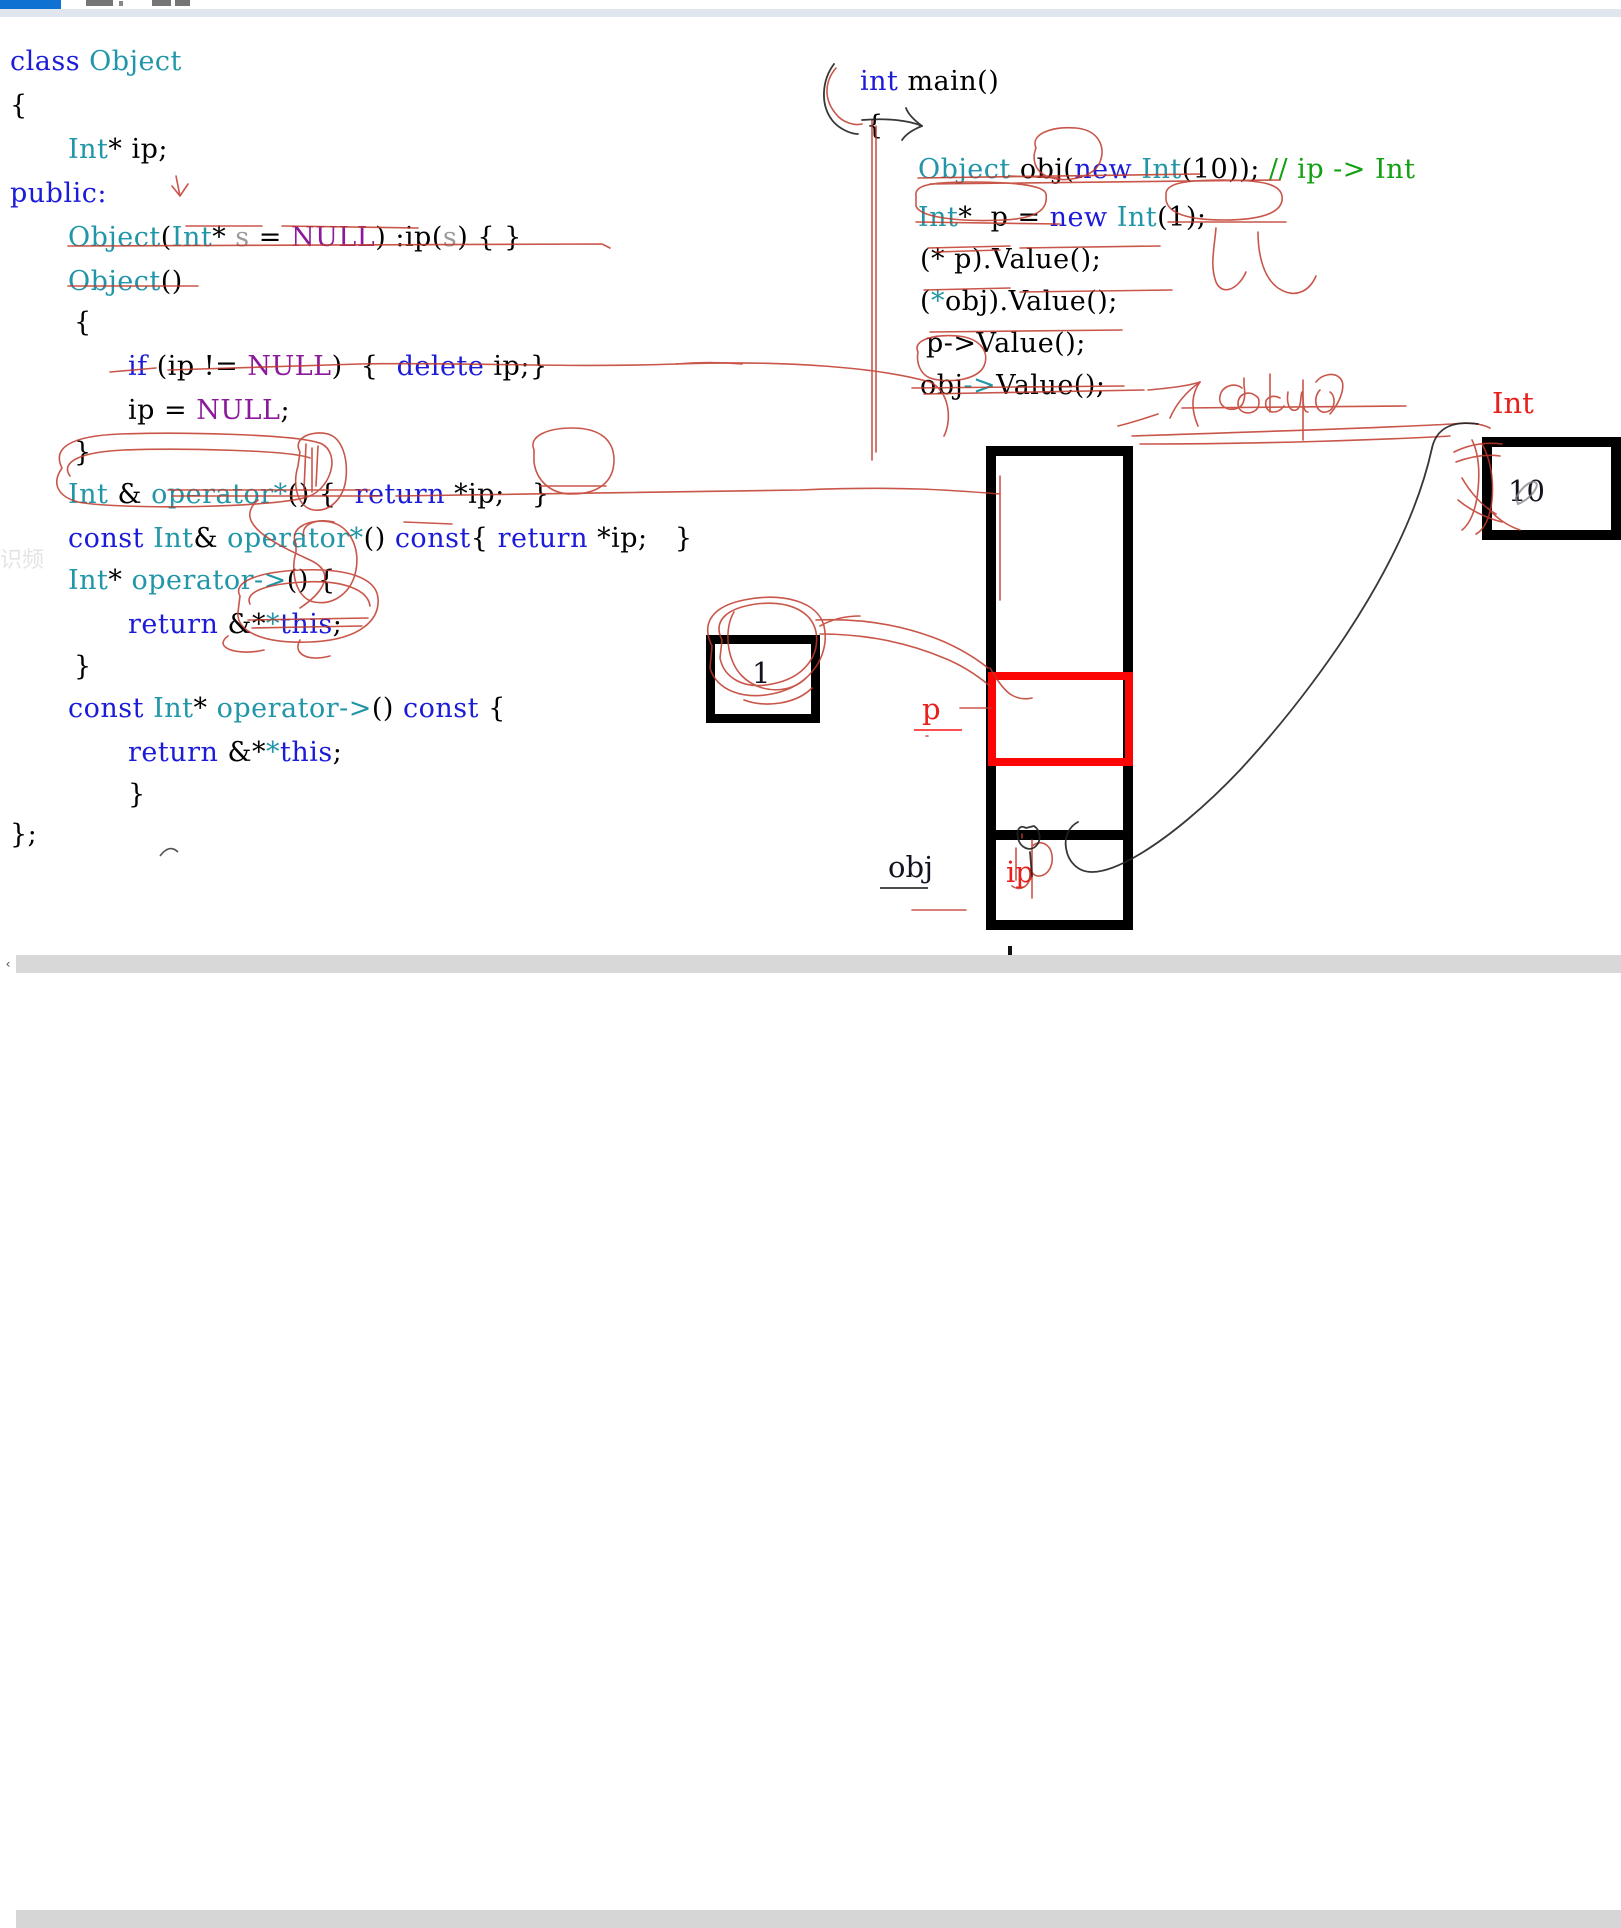  What do you see at coordinates (138, 149) in the screenshot?
I see `code-token: * ip;` at bounding box center [138, 149].